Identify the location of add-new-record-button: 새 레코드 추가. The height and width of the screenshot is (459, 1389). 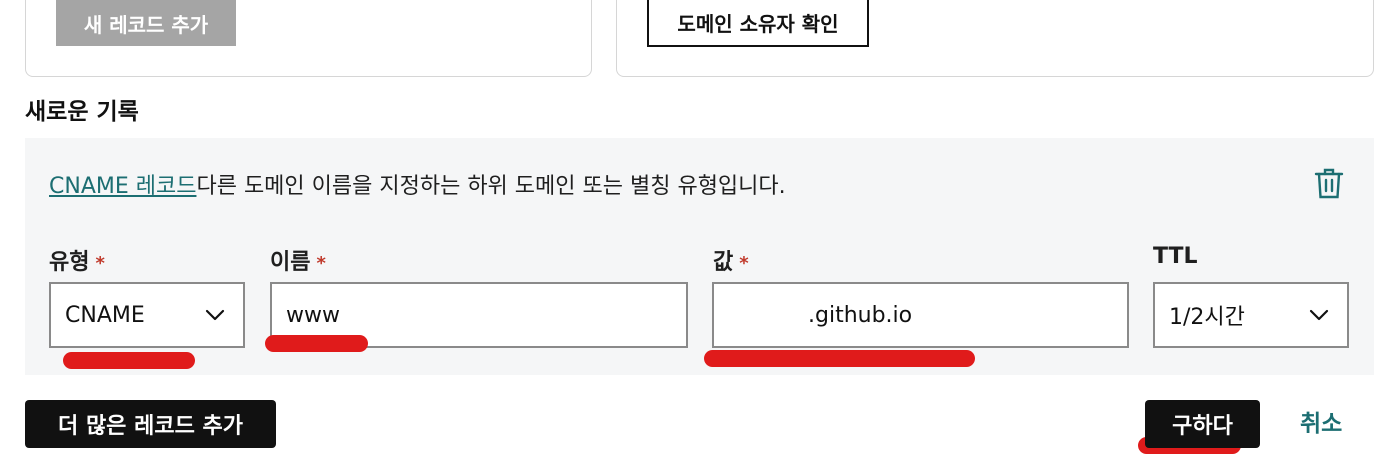
(146, 23).